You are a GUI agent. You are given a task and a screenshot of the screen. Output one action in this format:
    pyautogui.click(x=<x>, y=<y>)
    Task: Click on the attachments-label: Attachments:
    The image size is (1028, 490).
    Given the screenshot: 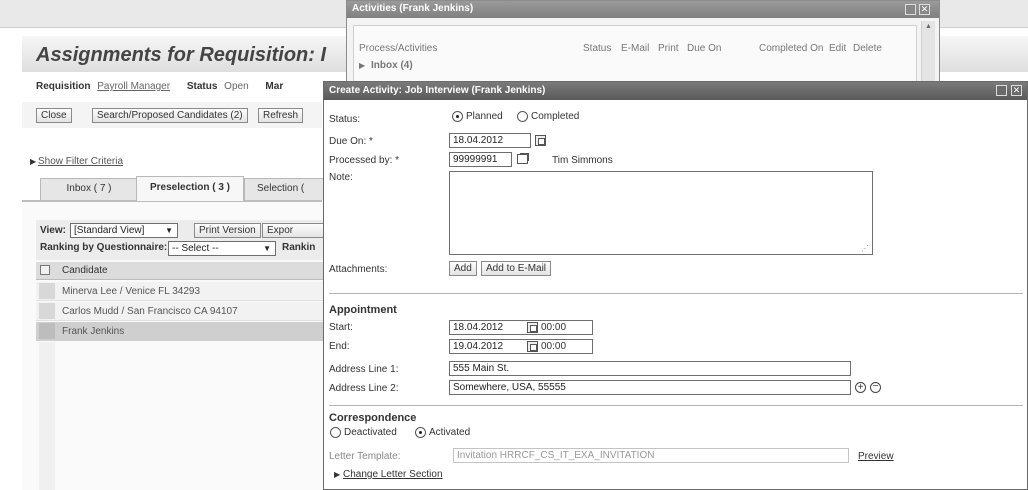 What is the action you would take?
    pyautogui.click(x=358, y=269)
    